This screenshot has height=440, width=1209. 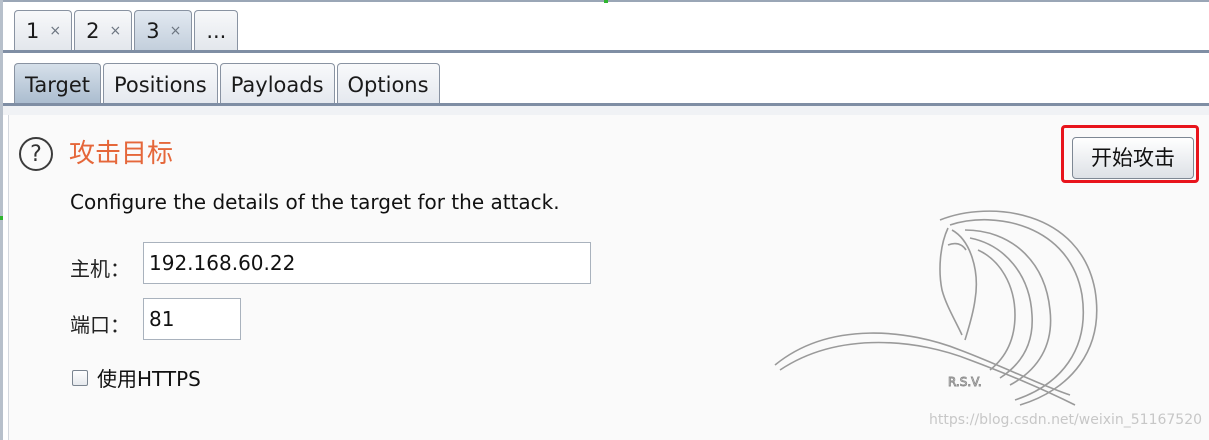 I want to click on use-https-row: 使用HTTPS, so click(x=136, y=377).